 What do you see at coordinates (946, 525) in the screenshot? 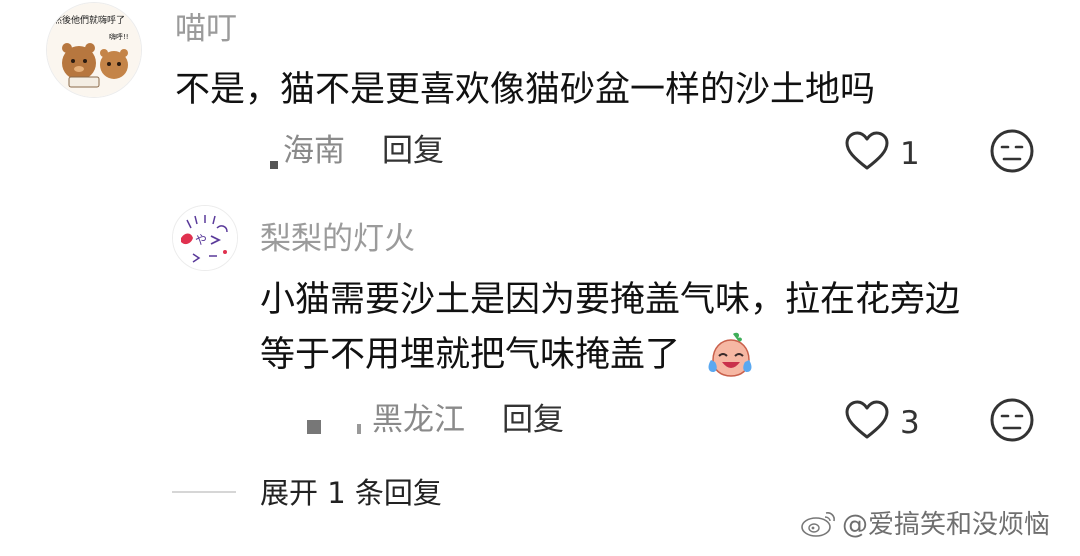
I see `watermark-text: @爱搞笑和没烦恼` at bounding box center [946, 525].